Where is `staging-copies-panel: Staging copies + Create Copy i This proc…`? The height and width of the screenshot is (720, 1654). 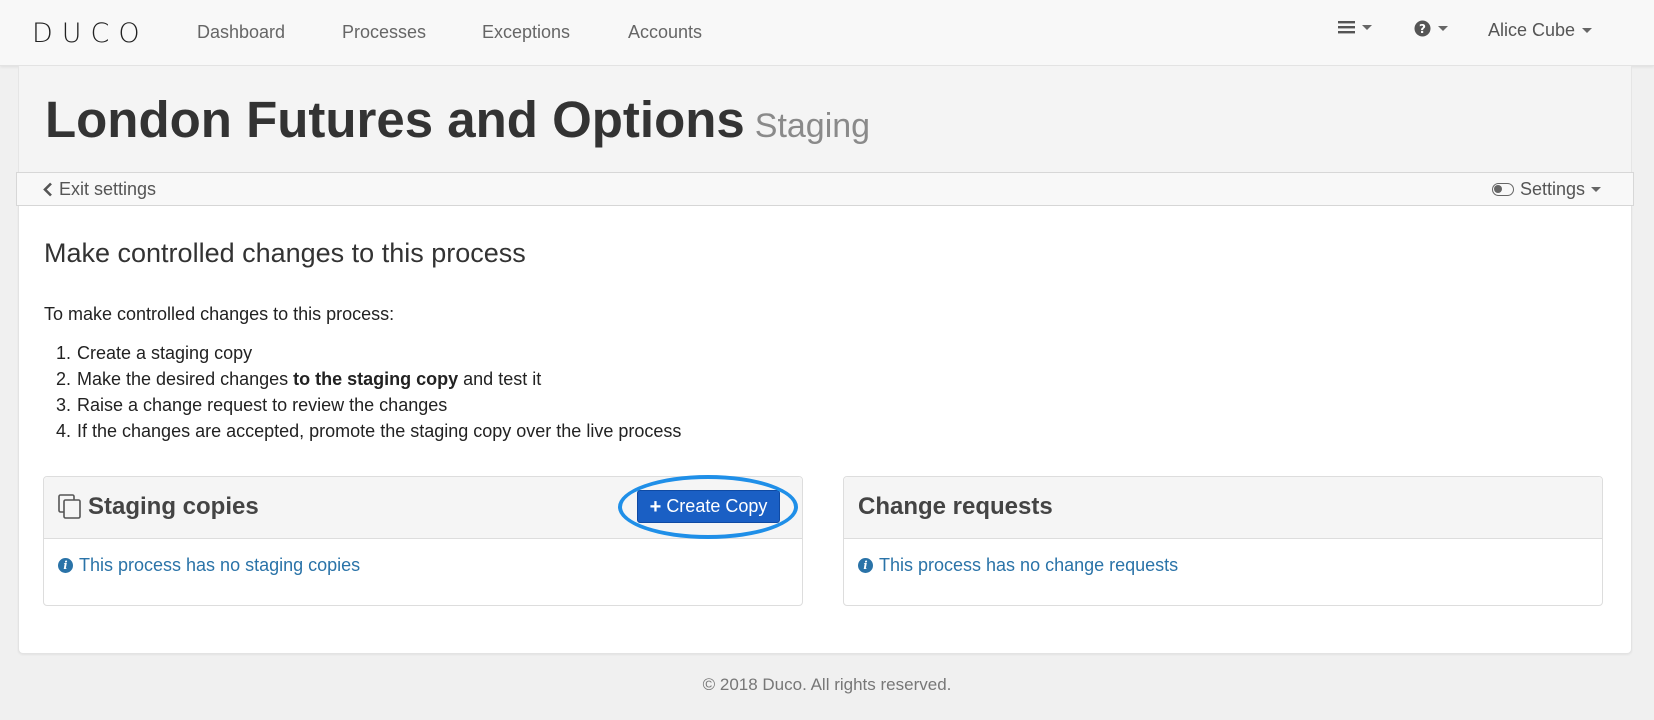 staging-copies-panel: Staging copies + Create Copy i This proc… is located at coordinates (423, 540).